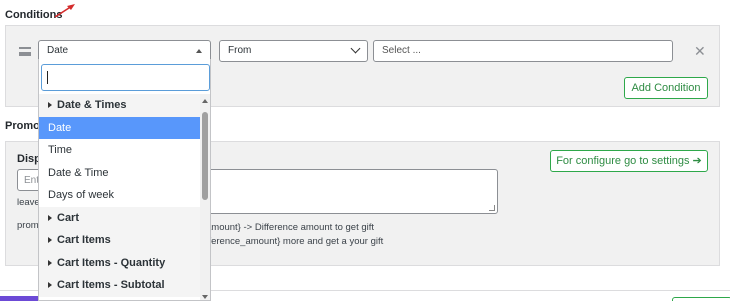 Image resolution: width=730 pixels, height=301 pixels. I want to click on dropdown-group: Cart Items - Subtotal, so click(120, 285).